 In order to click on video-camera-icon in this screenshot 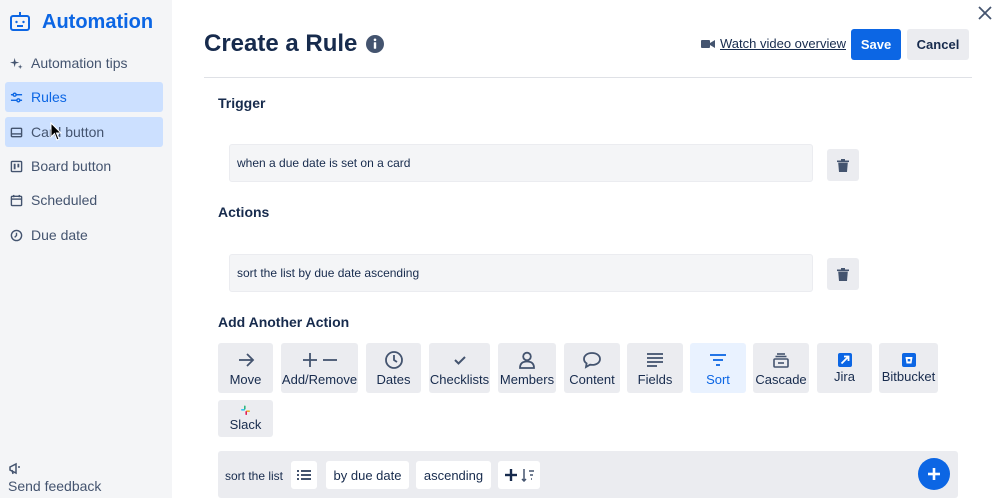, I will do `click(708, 43)`.